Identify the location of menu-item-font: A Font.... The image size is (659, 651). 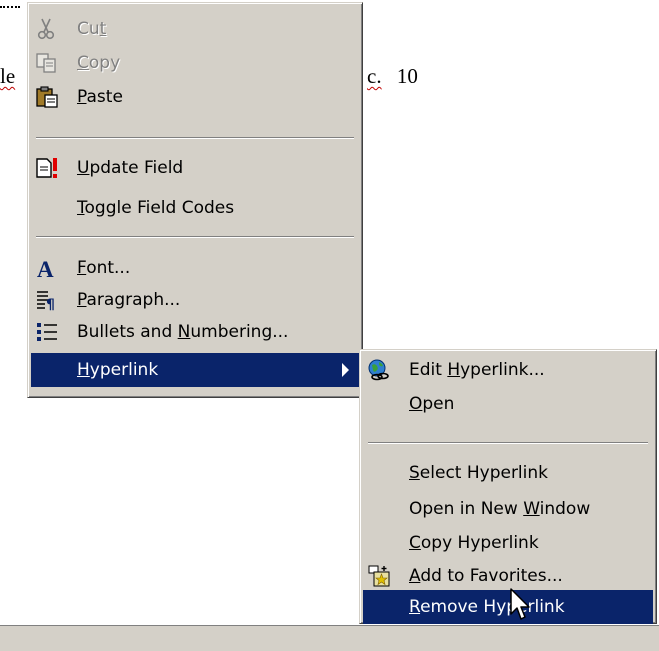
(195, 268).